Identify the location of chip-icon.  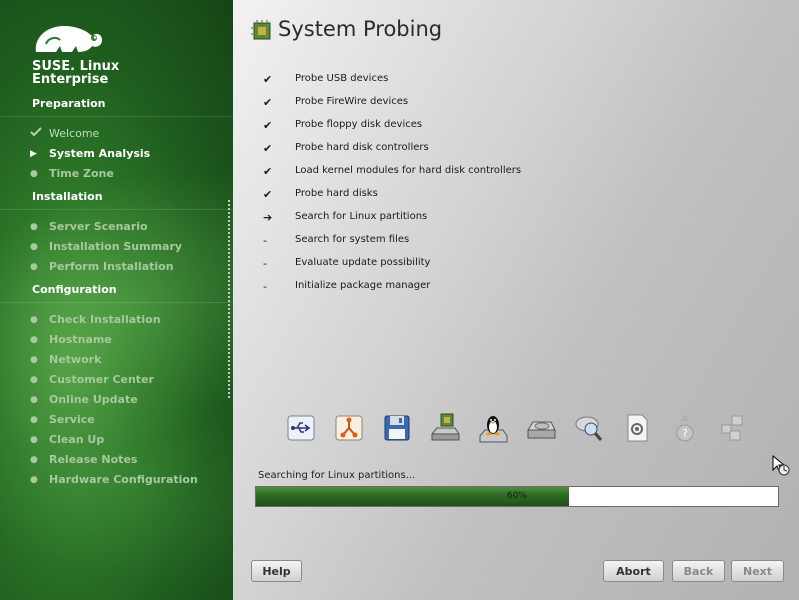
(262, 33).